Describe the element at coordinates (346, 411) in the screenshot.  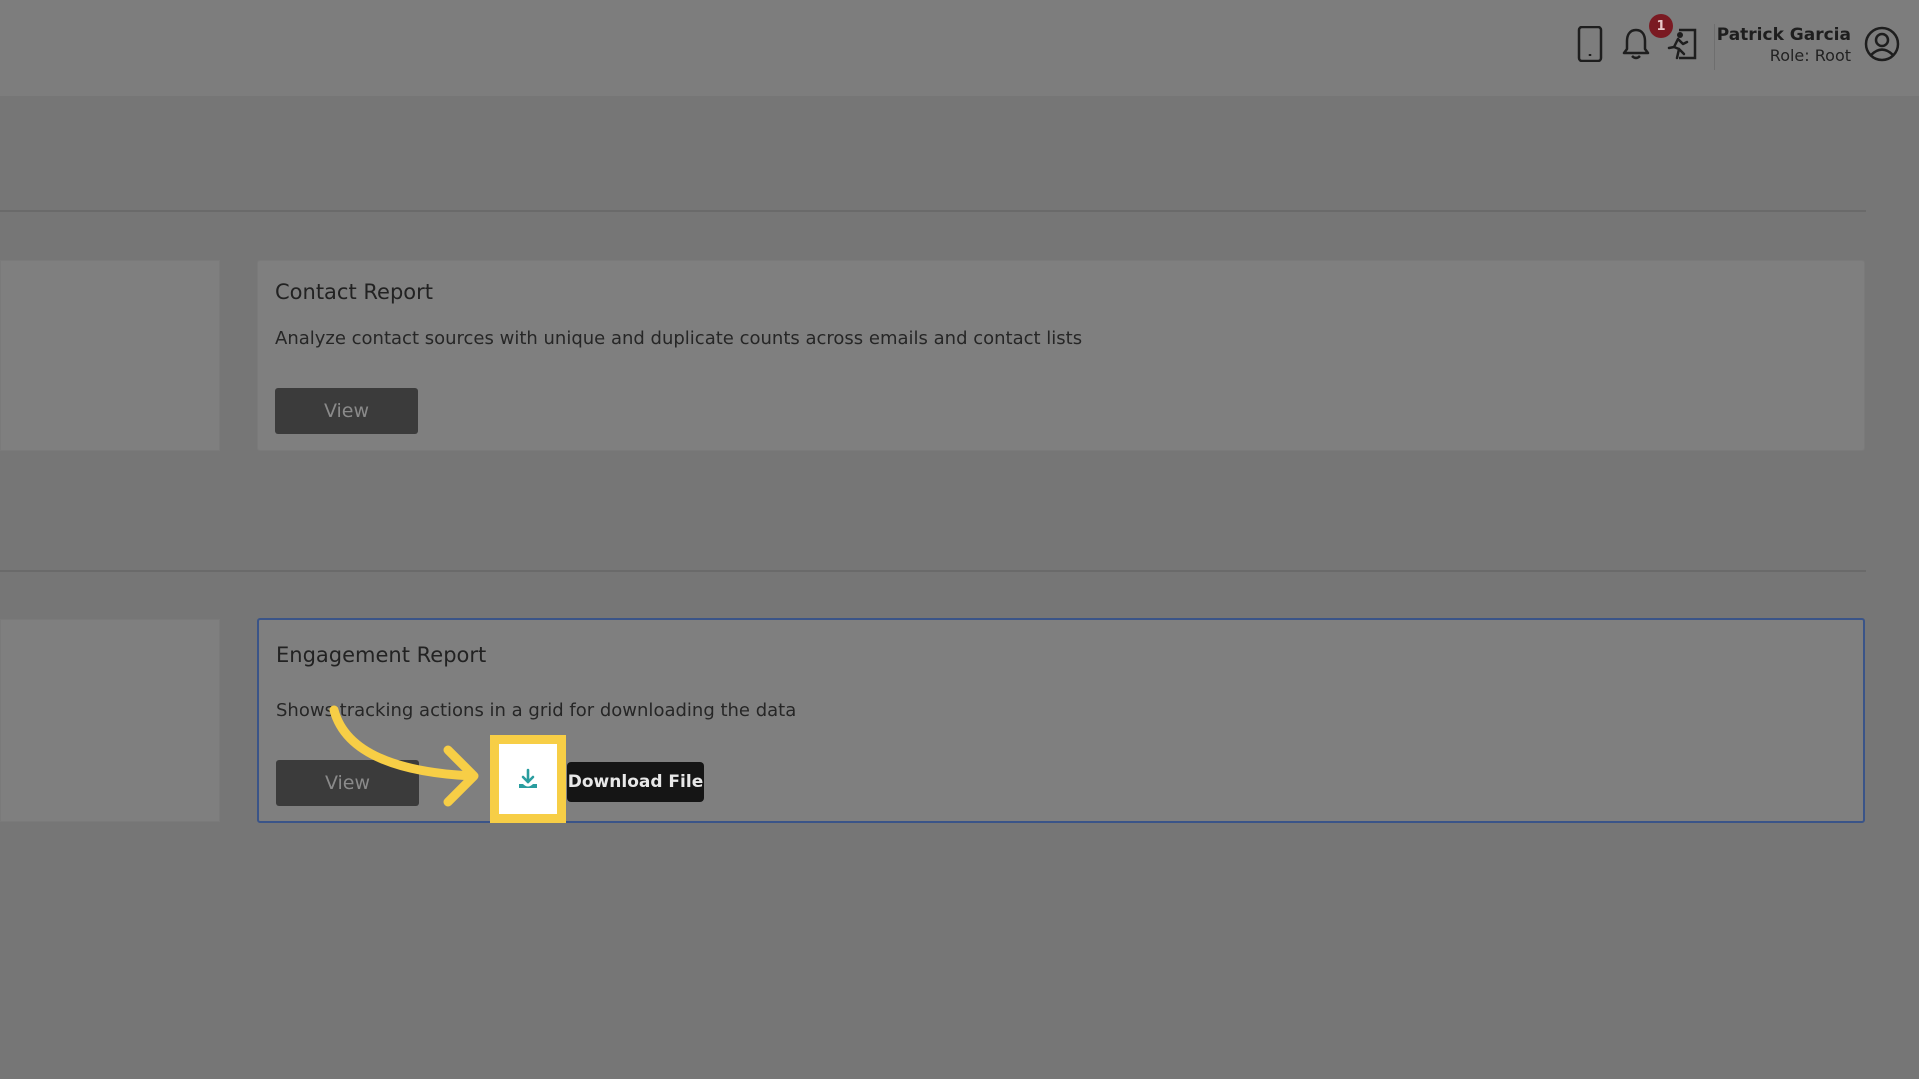
I see `view-button: View` at that location.